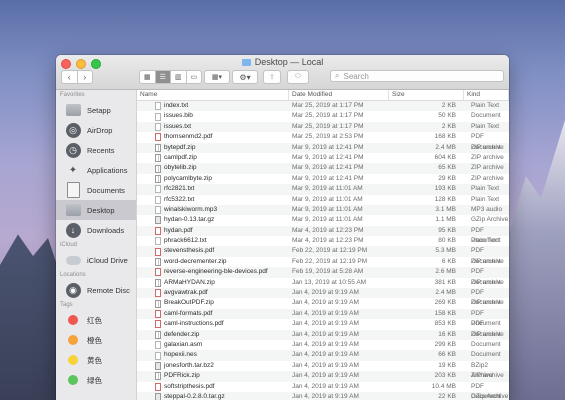 This screenshot has width=565, height=400. What do you see at coordinates (447, 178) in the screenshot?
I see `file-size: 29 KB` at bounding box center [447, 178].